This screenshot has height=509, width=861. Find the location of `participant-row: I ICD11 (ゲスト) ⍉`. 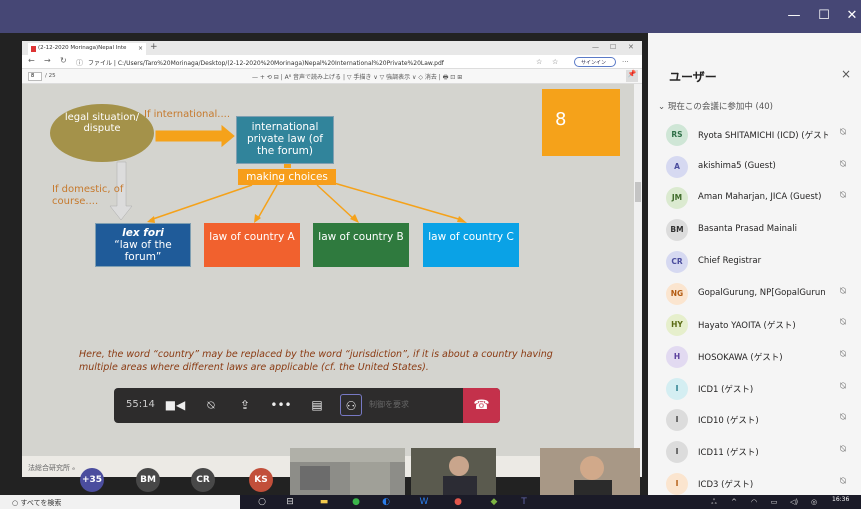

participant-row: I ICD11 (ゲスト) ⍉ is located at coordinates (761, 453).